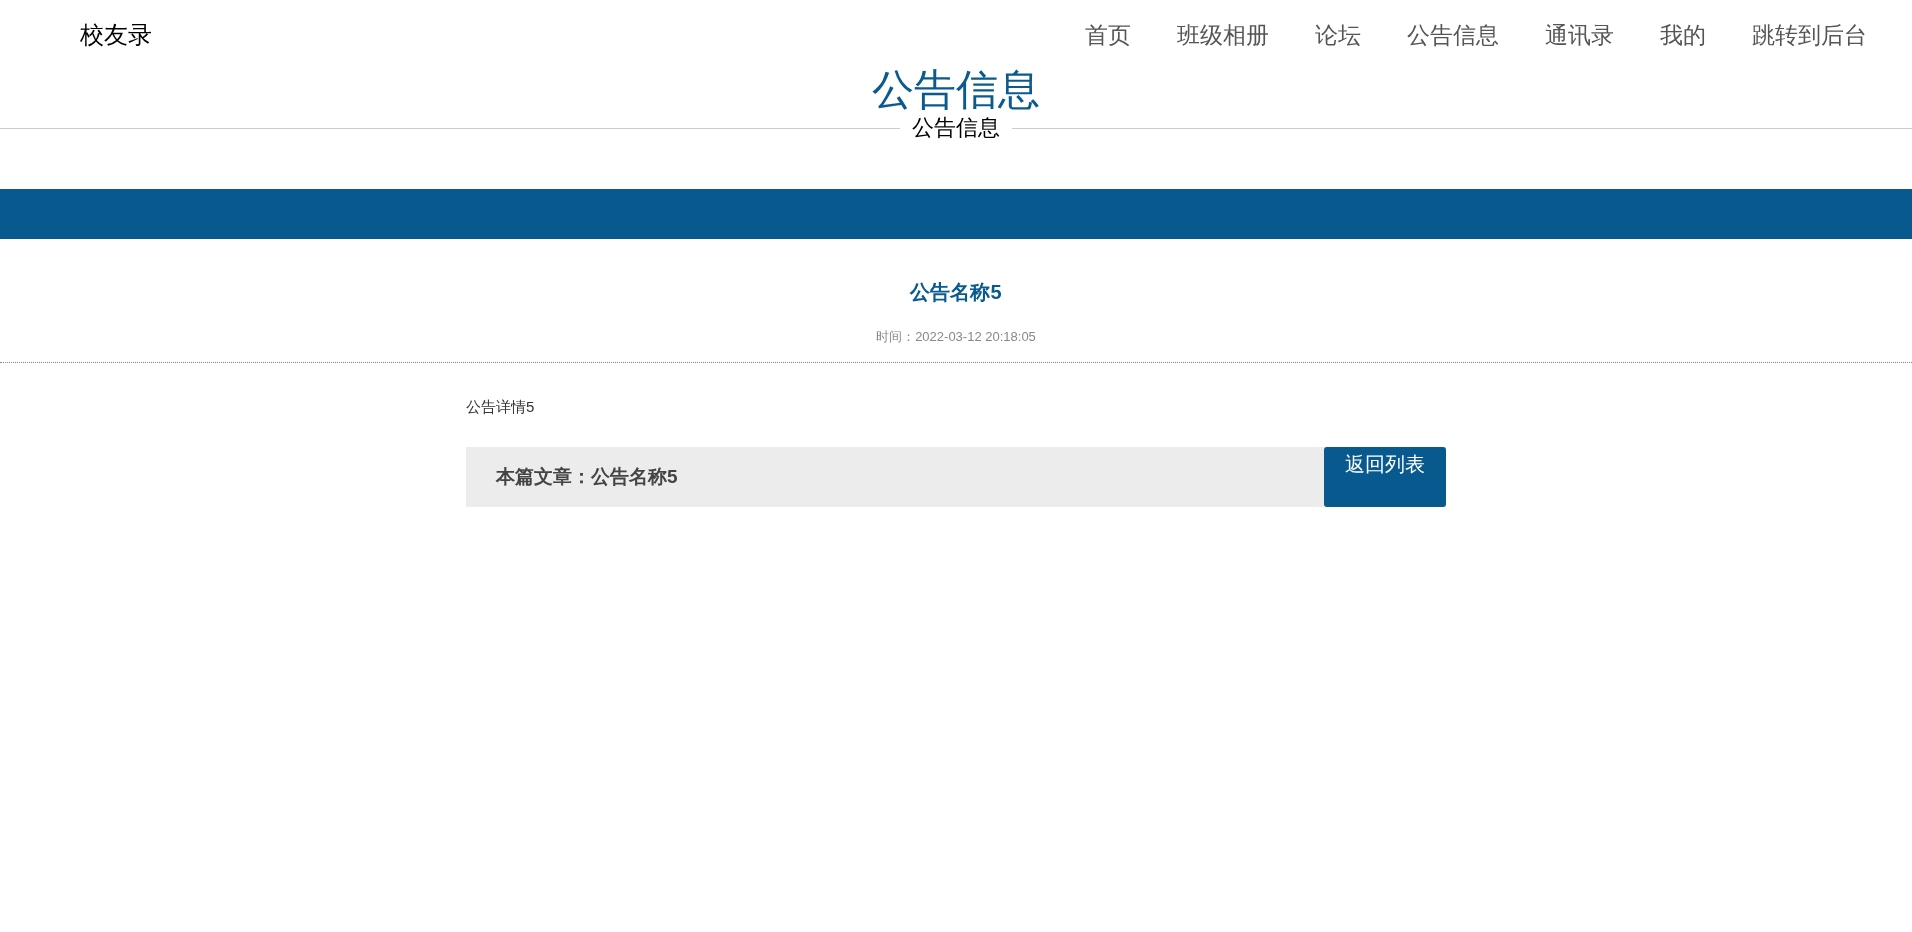 This screenshot has height=932, width=1912. I want to click on site-brand: 校友录, so click(116, 35).